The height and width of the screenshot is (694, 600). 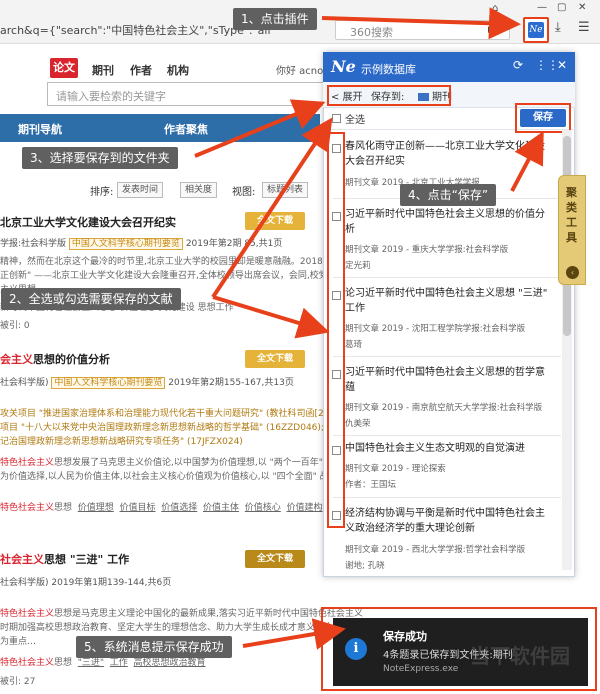 What do you see at coordinates (299, 69) in the screenshot?
I see `user-greeting: 你好 acno` at bounding box center [299, 69].